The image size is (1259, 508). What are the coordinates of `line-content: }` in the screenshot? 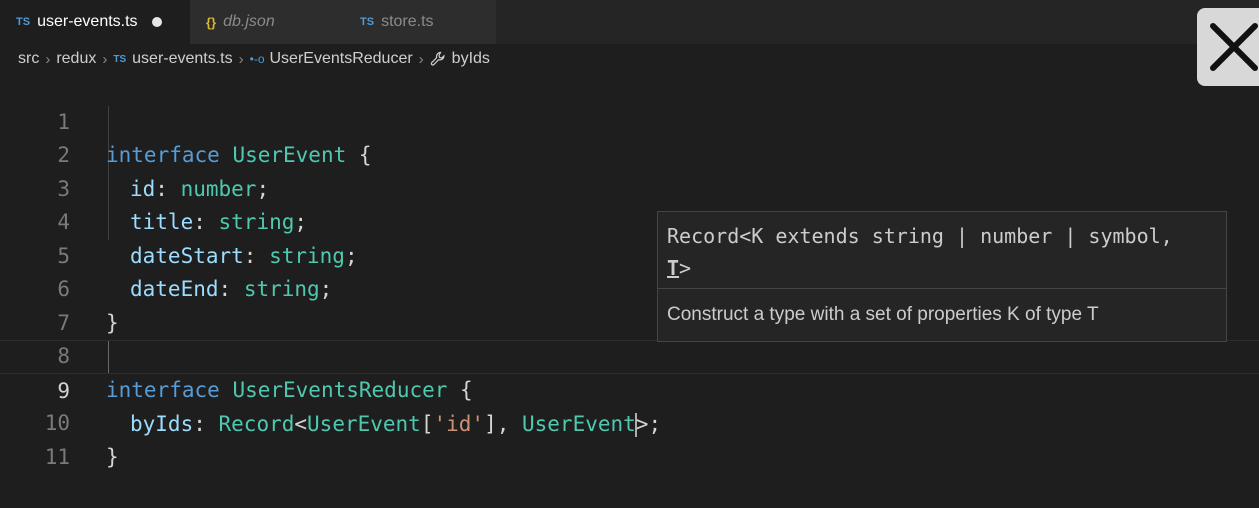 It's located at (112, 456).